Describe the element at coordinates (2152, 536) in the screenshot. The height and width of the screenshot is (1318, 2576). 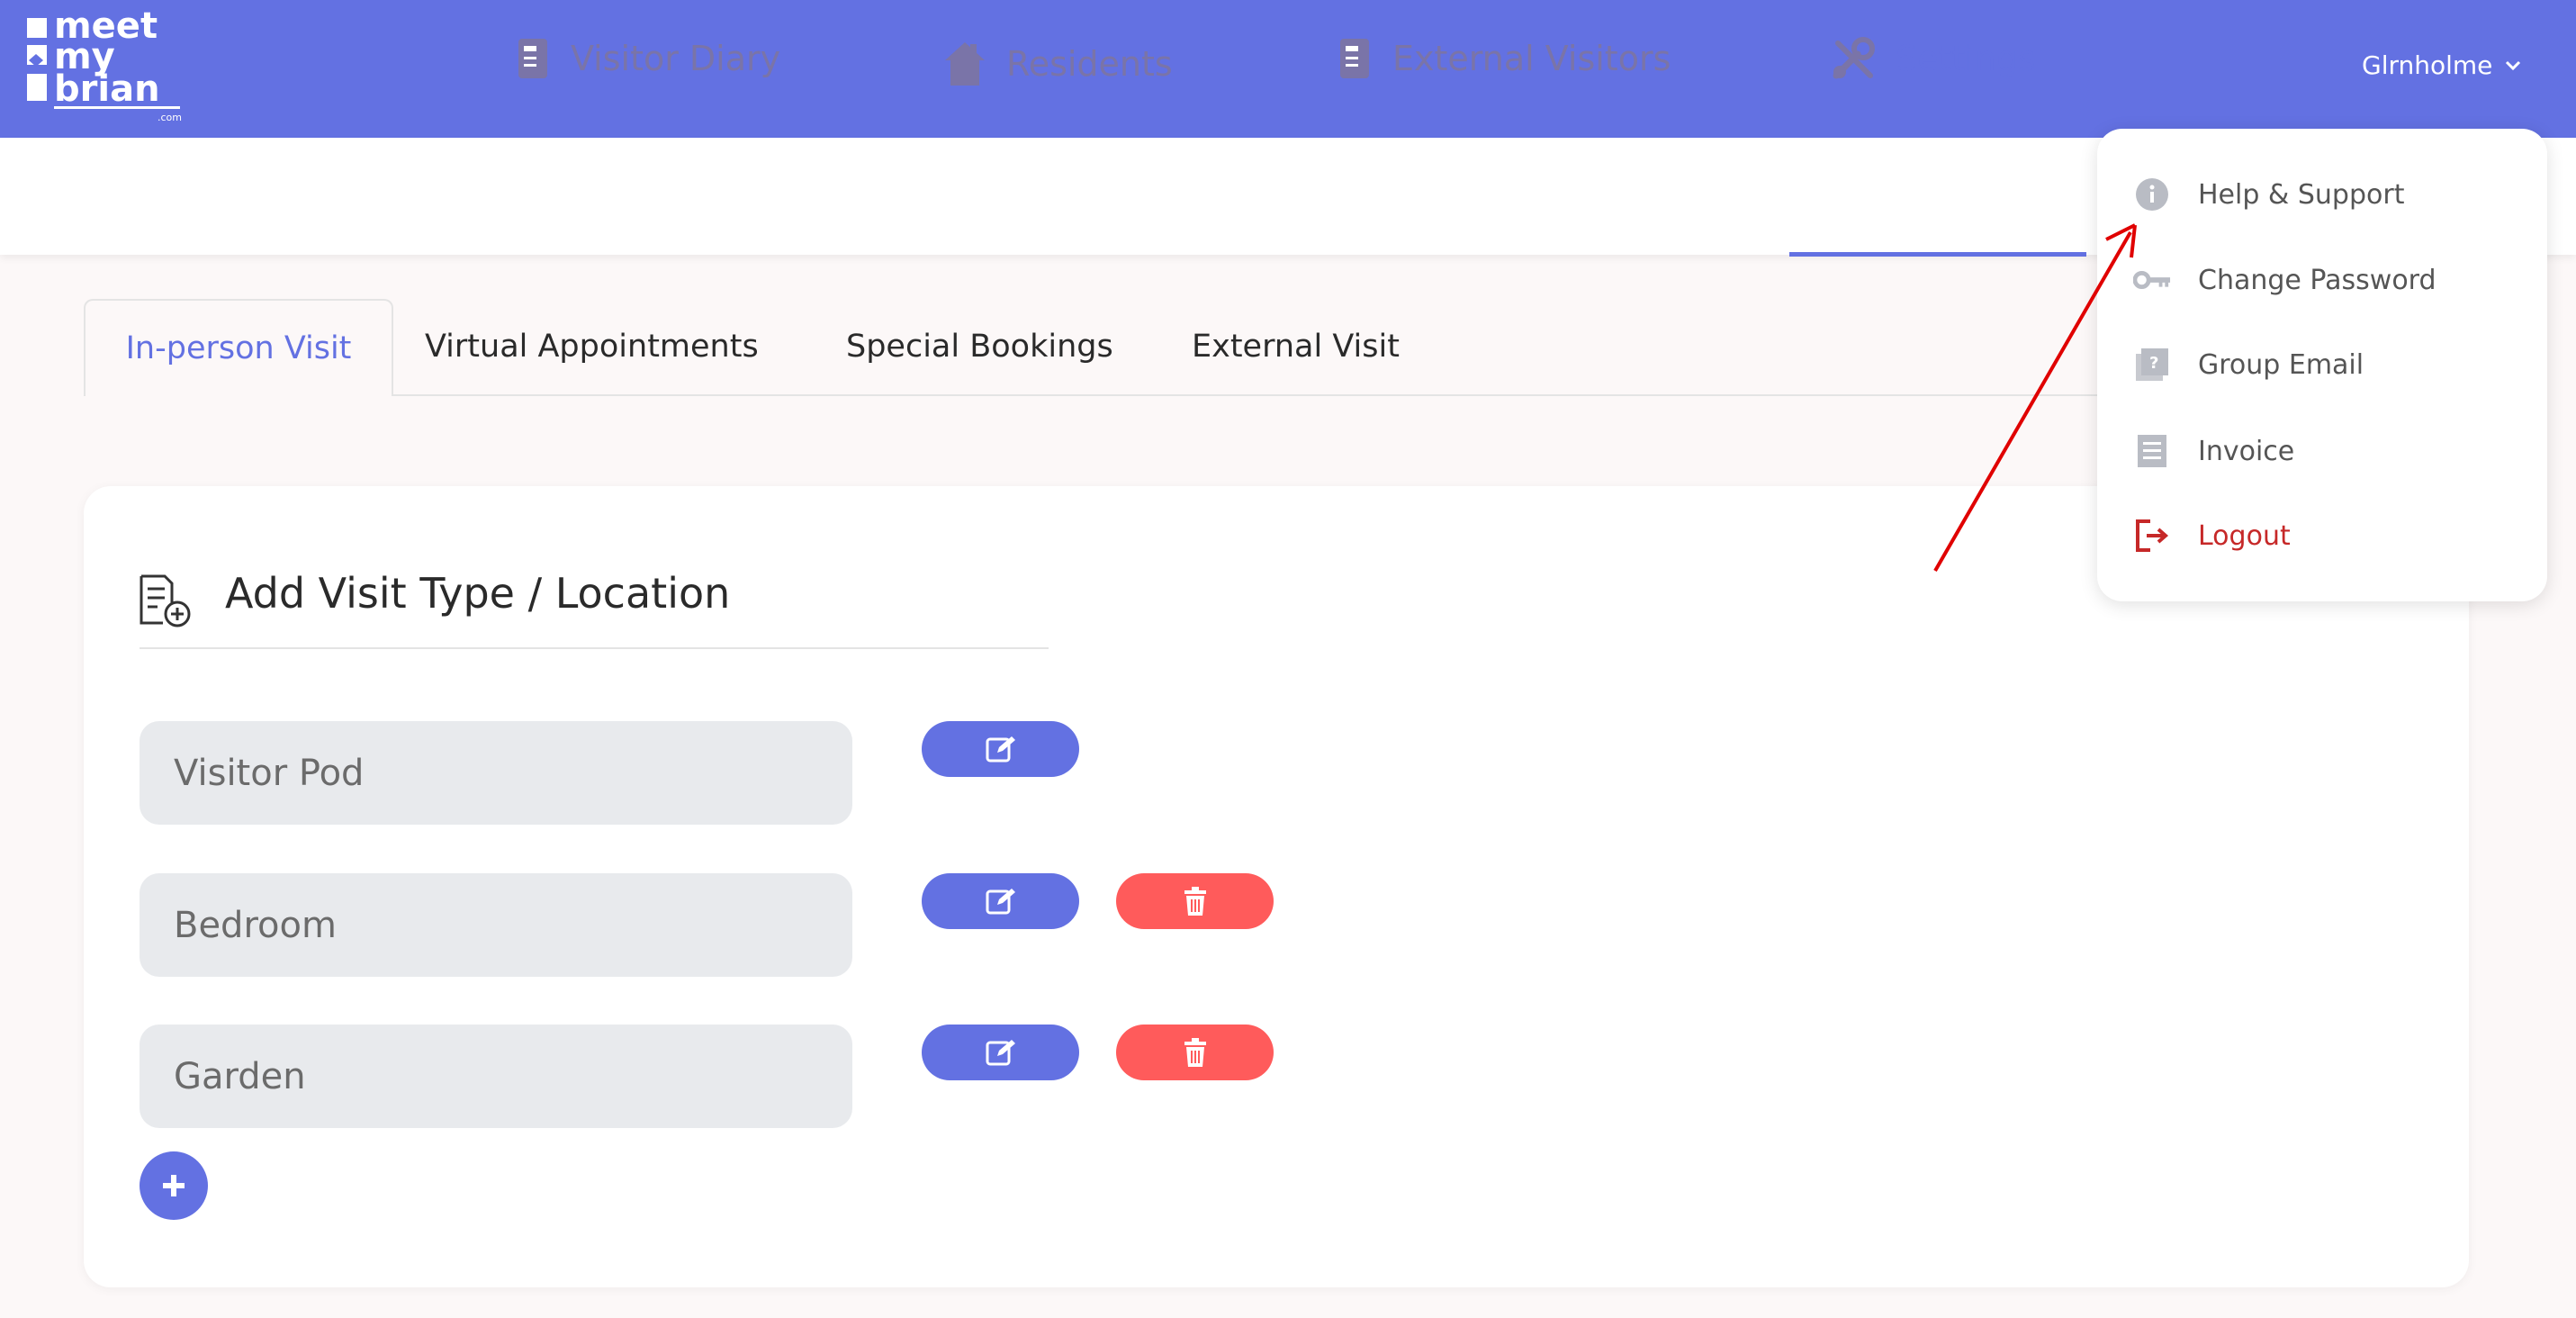
I see `logout-icon` at that location.